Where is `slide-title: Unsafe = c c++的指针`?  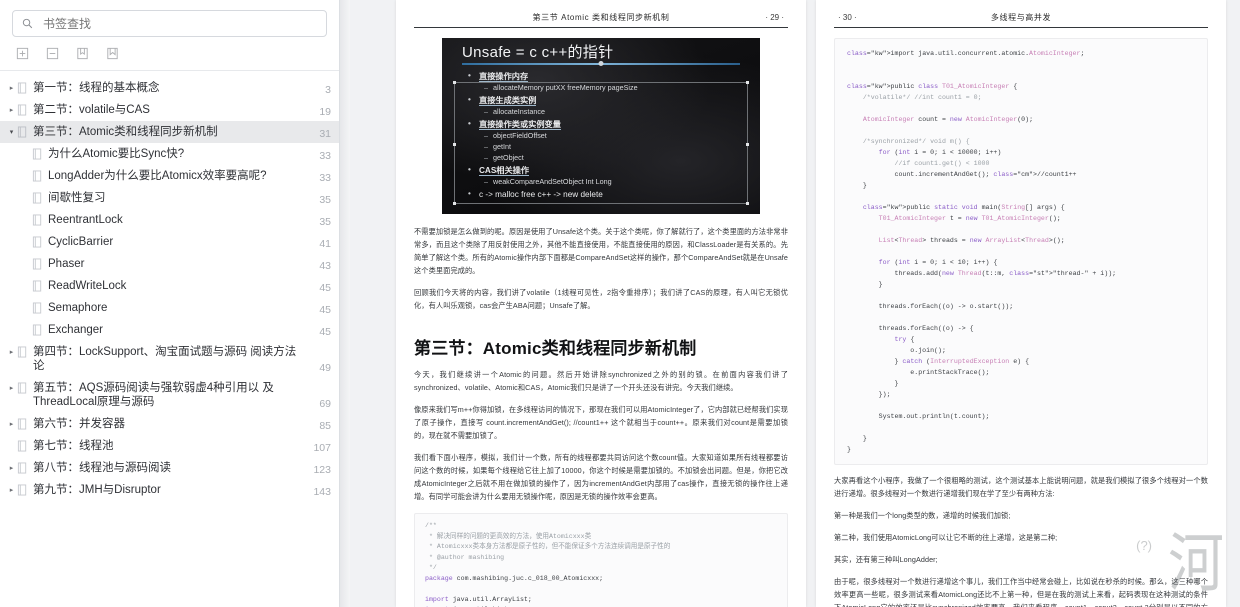 slide-title: Unsafe = c c++的指针 is located at coordinates (538, 52).